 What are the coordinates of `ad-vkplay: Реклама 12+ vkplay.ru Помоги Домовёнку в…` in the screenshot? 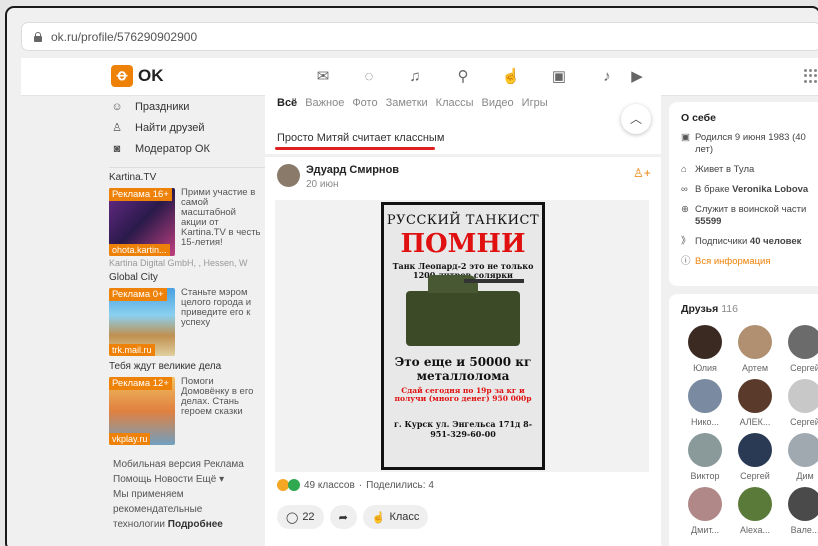 It's located at (187, 411).